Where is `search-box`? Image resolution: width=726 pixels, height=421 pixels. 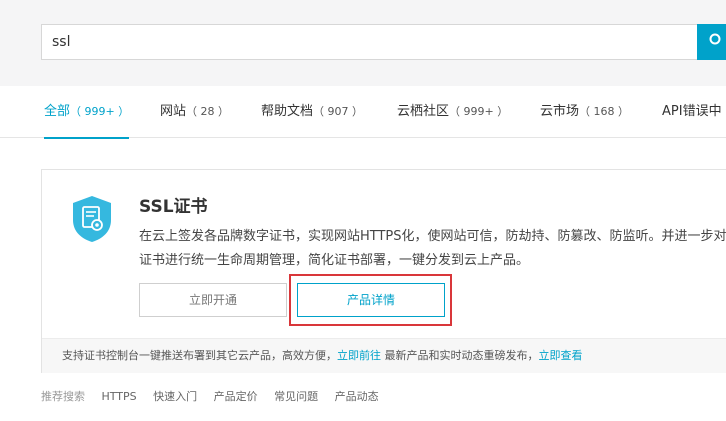
search-box is located at coordinates (371, 42).